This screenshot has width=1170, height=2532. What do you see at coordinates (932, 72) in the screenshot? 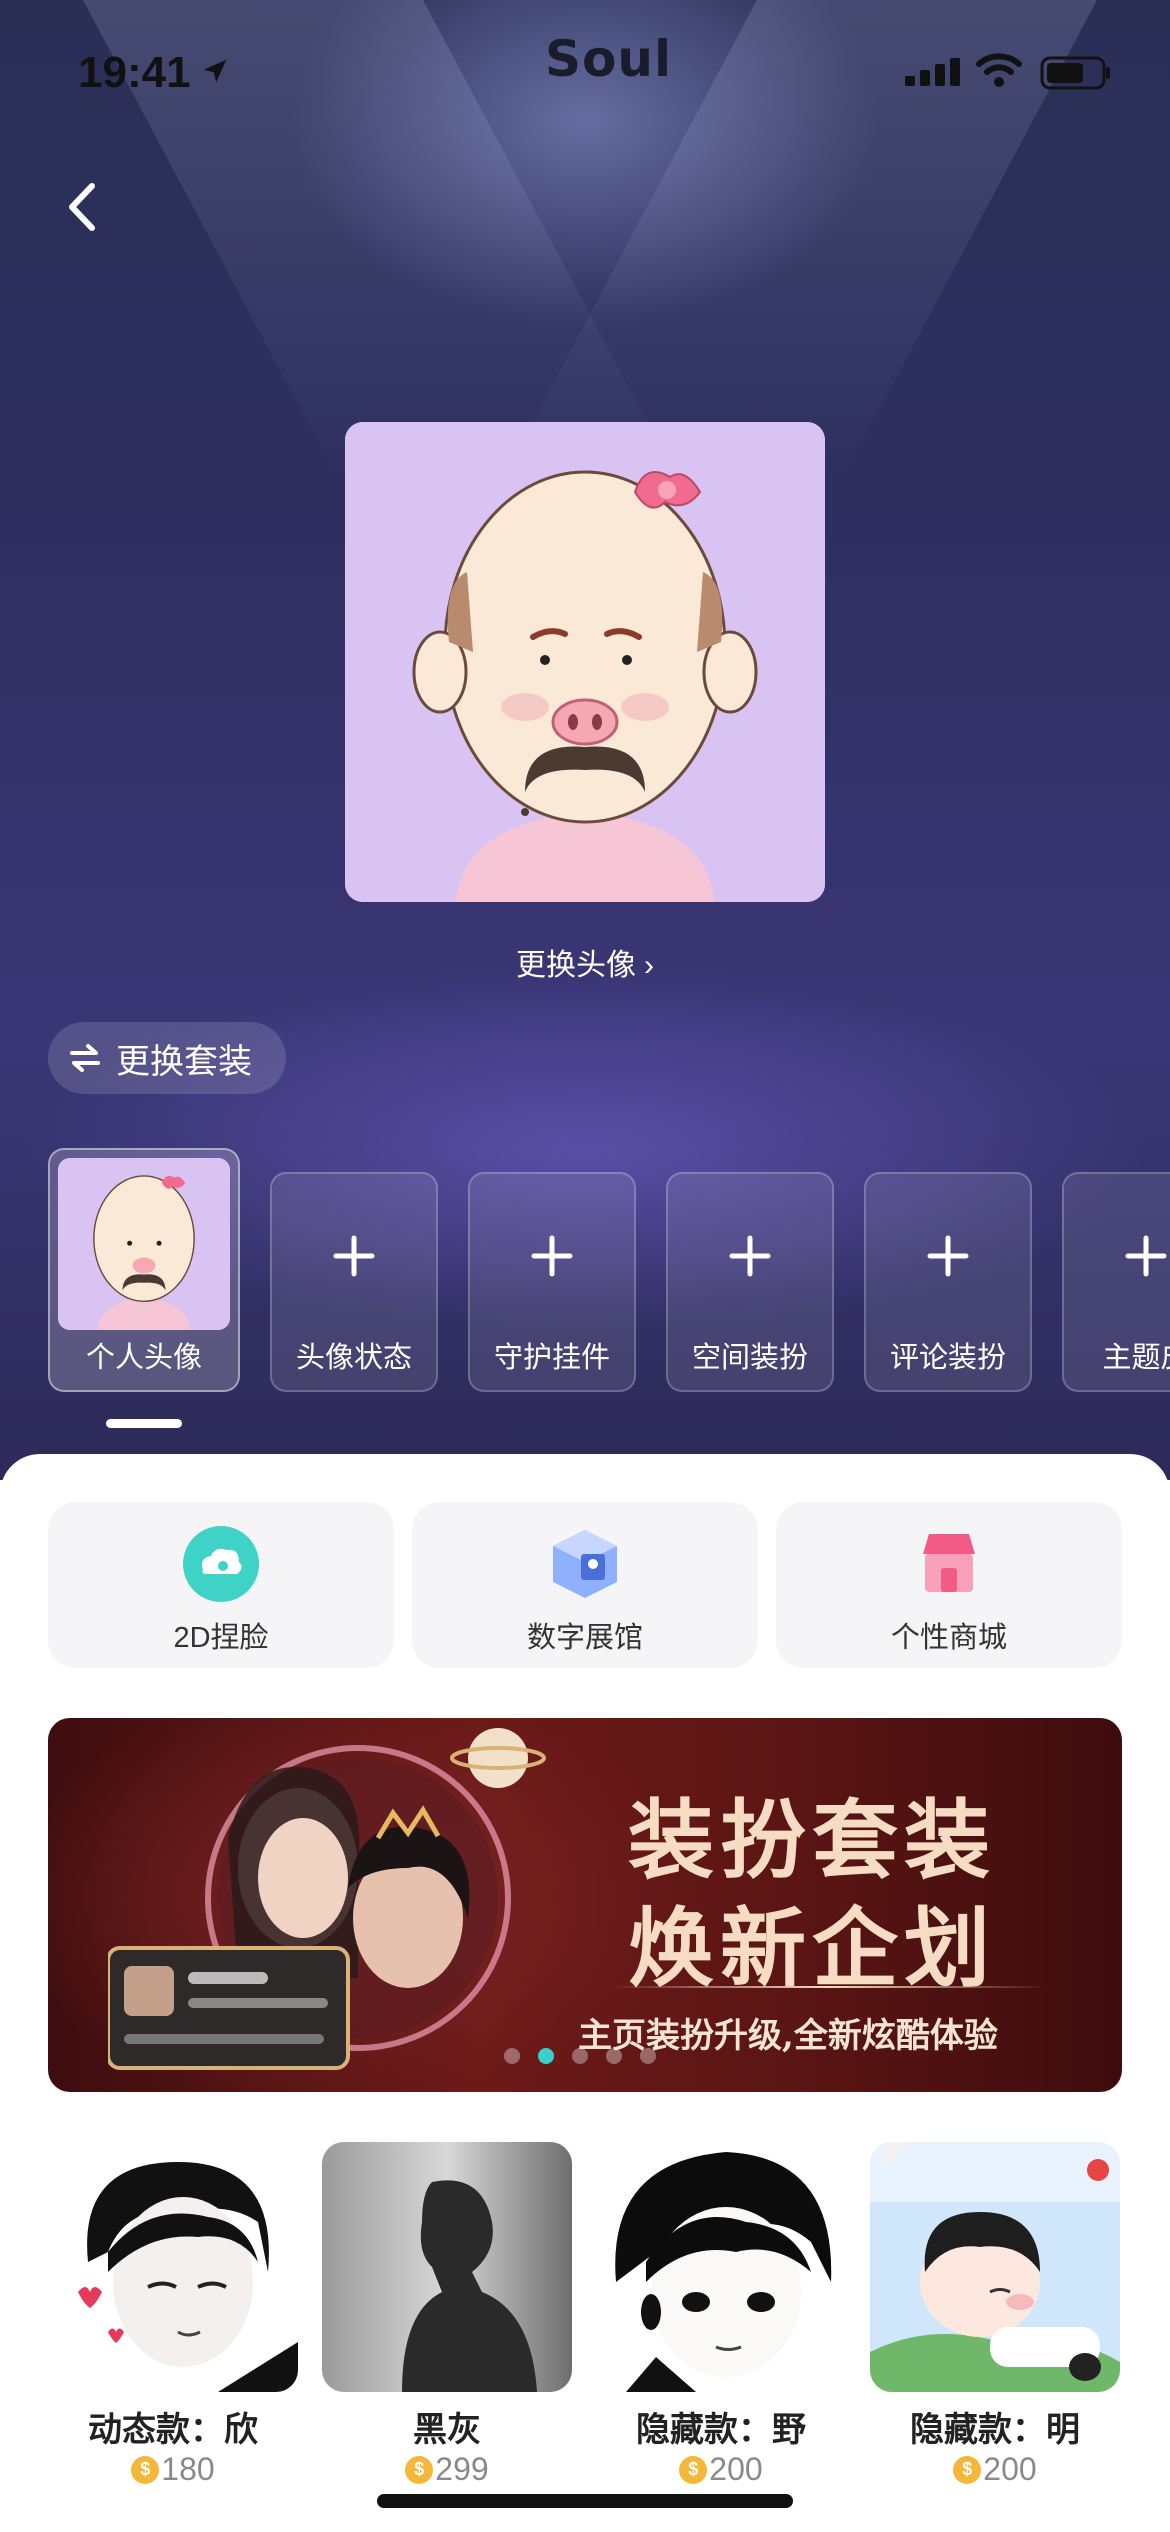
I see `cellular-signal-icon` at bounding box center [932, 72].